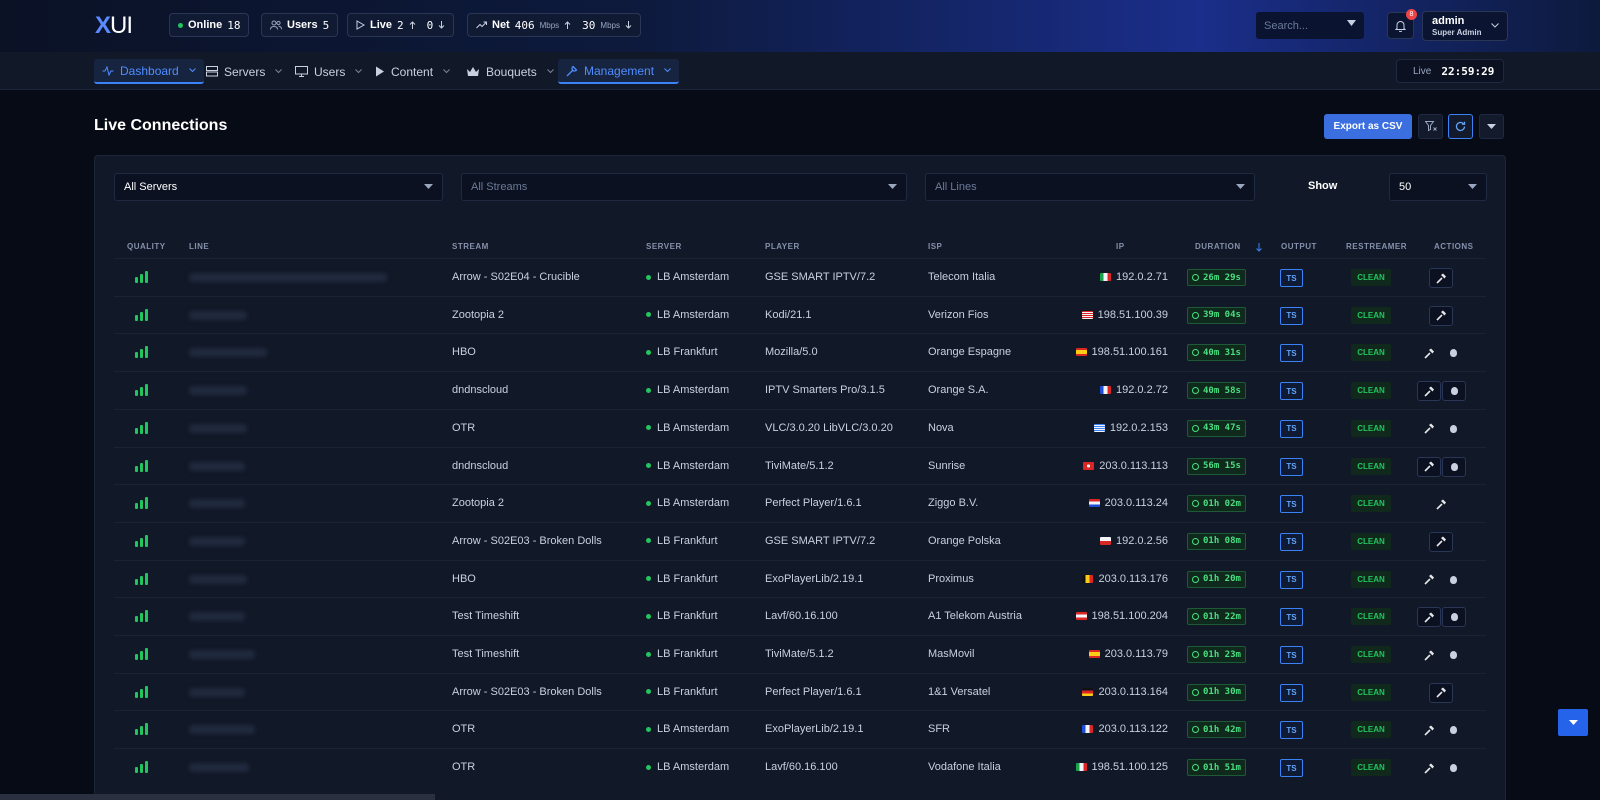  What do you see at coordinates (1134, 277) in the screenshot?
I see `ip-address: 192.0.2.71` at bounding box center [1134, 277].